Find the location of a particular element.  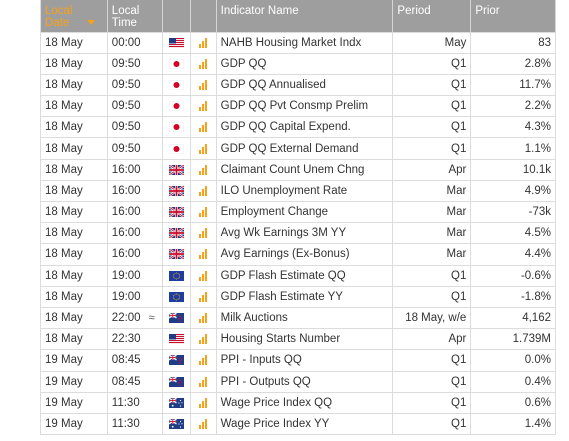

table-row: 18 May 09:50 GDP QQ Annualised Q1 11.7% is located at coordinates (298, 84).